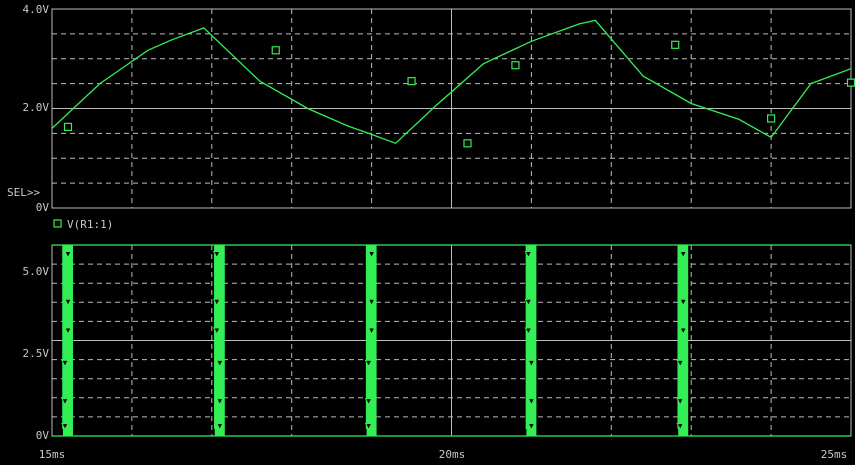 This screenshot has height=465, width=855. What do you see at coordinates (23, 192) in the screenshot?
I see `selector-label: SEL>>` at bounding box center [23, 192].